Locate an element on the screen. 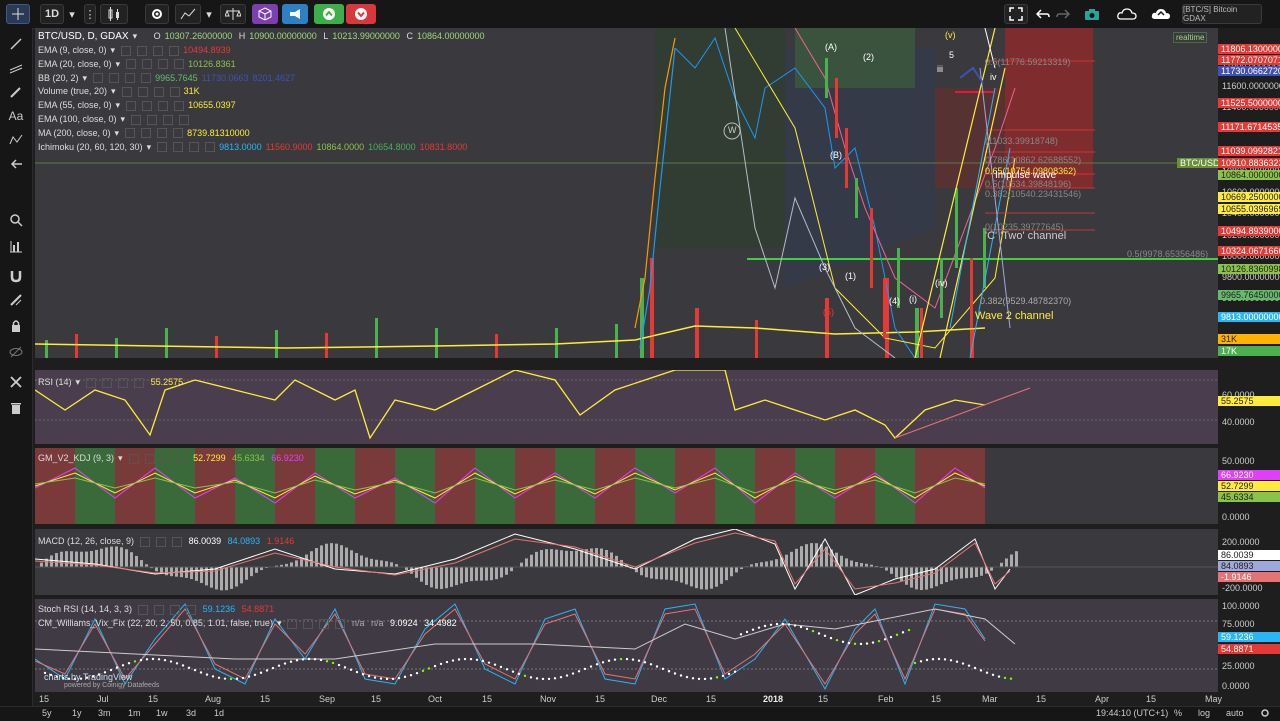 The image size is (1280, 721). range-button: 3d is located at coordinates (191, 713).